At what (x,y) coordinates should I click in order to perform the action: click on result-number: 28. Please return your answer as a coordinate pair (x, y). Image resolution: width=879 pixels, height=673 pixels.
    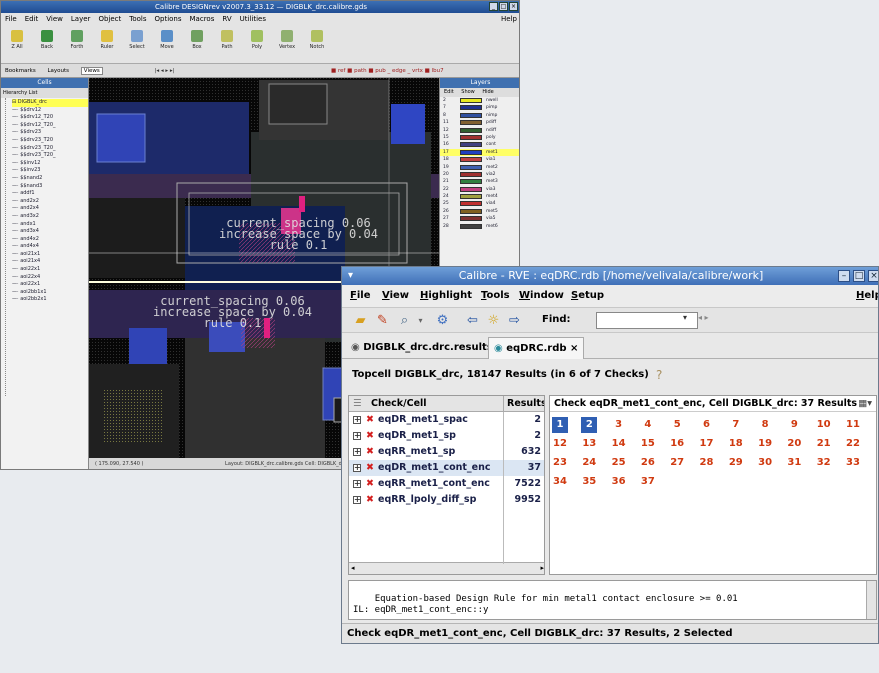
    Looking at the image, I should click on (707, 463).